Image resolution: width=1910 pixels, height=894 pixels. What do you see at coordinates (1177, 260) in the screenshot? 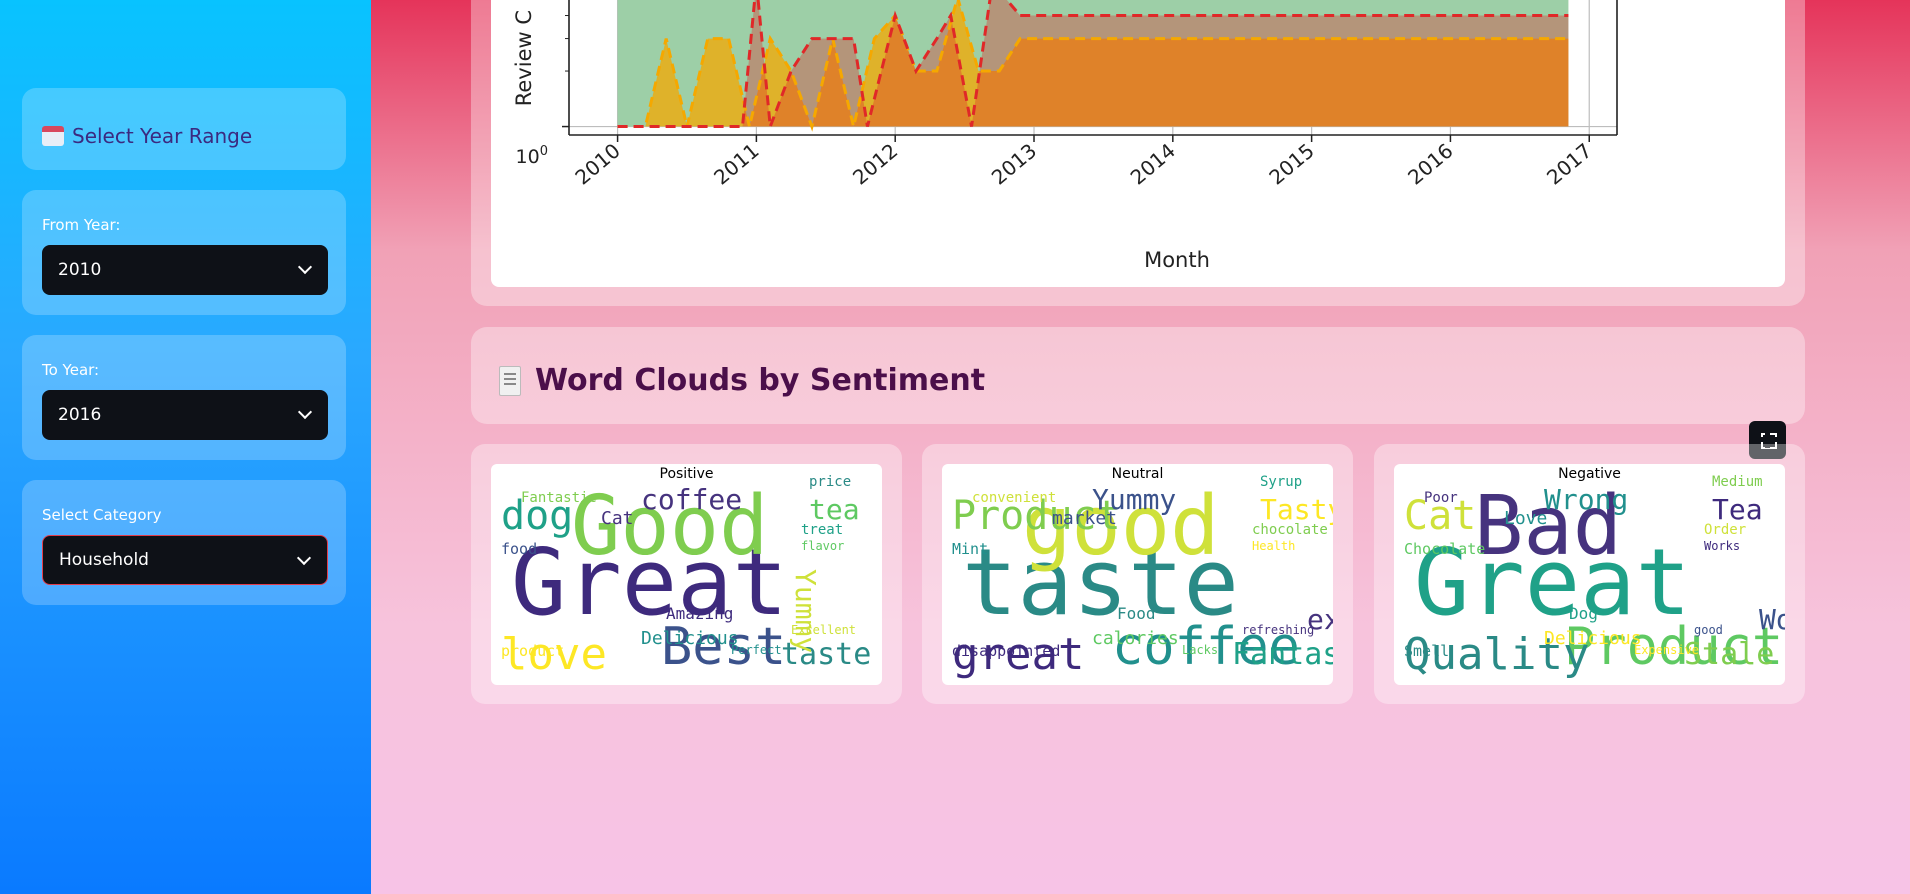
I see `x-axis-label: Month` at bounding box center [1177, 260].